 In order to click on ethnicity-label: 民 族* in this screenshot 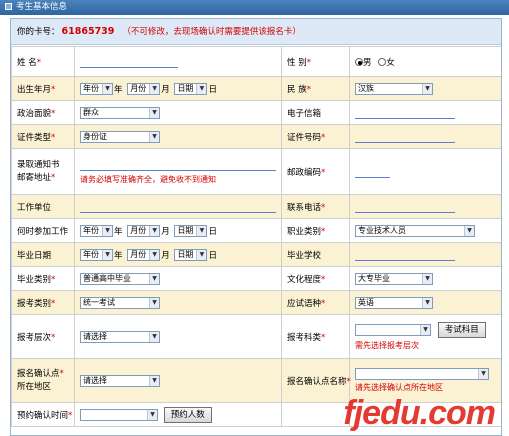, I will do `click(315, 88)`.